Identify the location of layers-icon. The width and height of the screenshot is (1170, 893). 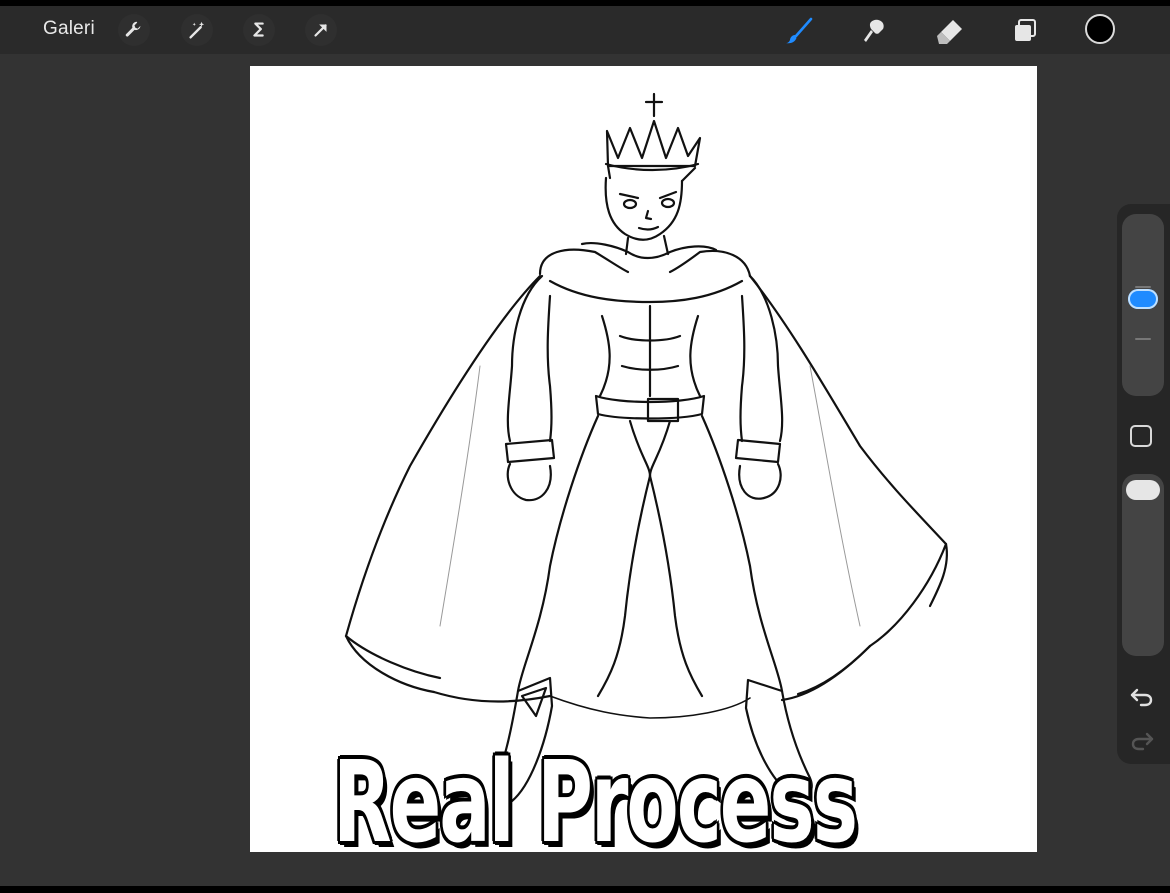
(1025, 30).